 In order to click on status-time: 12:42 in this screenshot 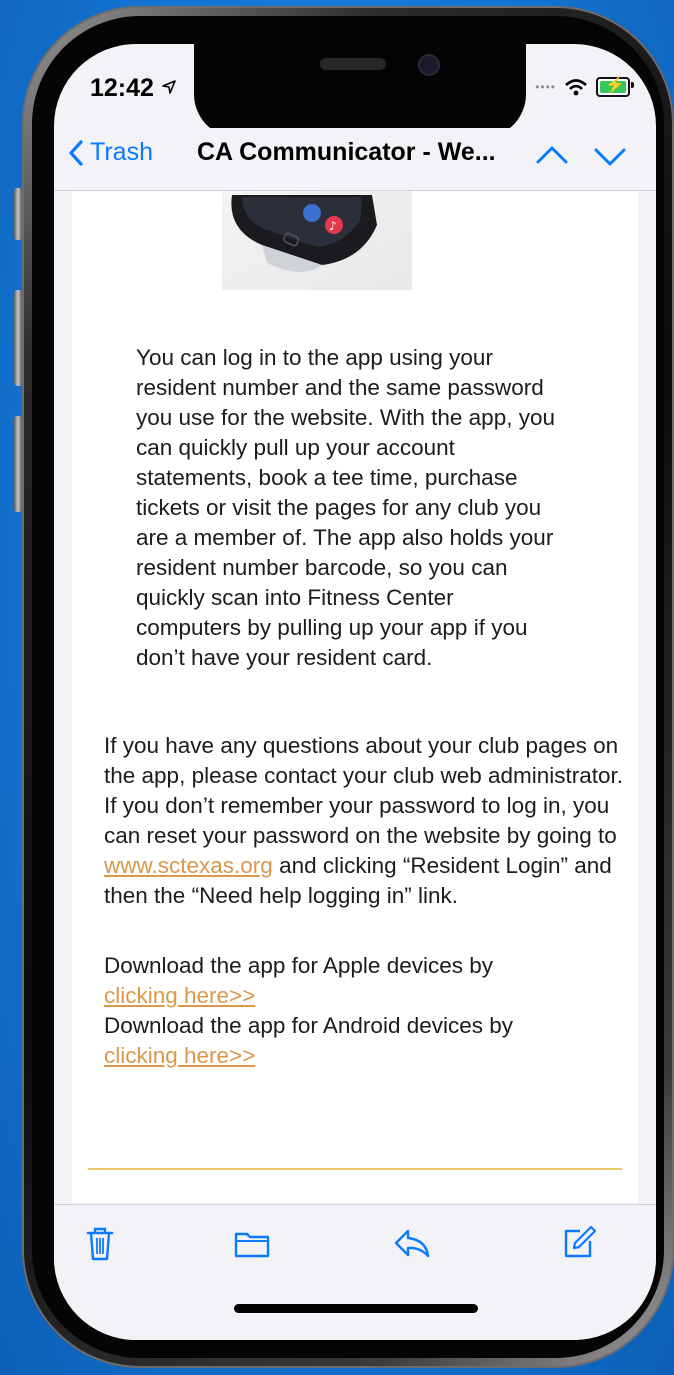, I will do `click(133, 88)`.